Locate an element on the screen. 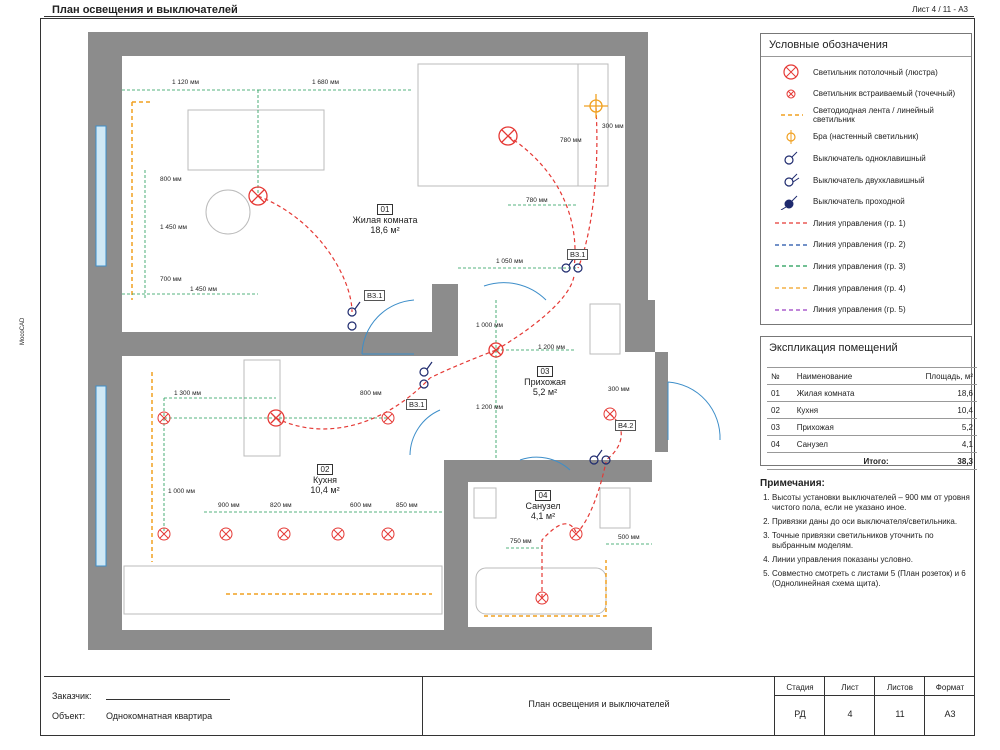 Image resolution: width=1000 pixels, height=750 pixels. dim-label: 1 300 мм is located at coordinates (188, 393).